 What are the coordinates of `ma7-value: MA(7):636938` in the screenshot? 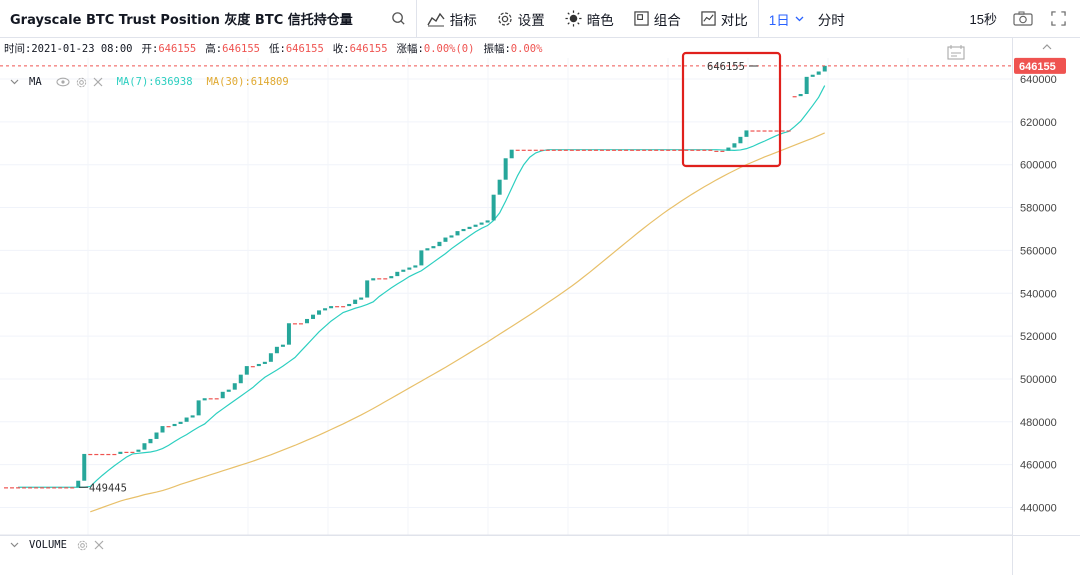 It's located at (154, 82).